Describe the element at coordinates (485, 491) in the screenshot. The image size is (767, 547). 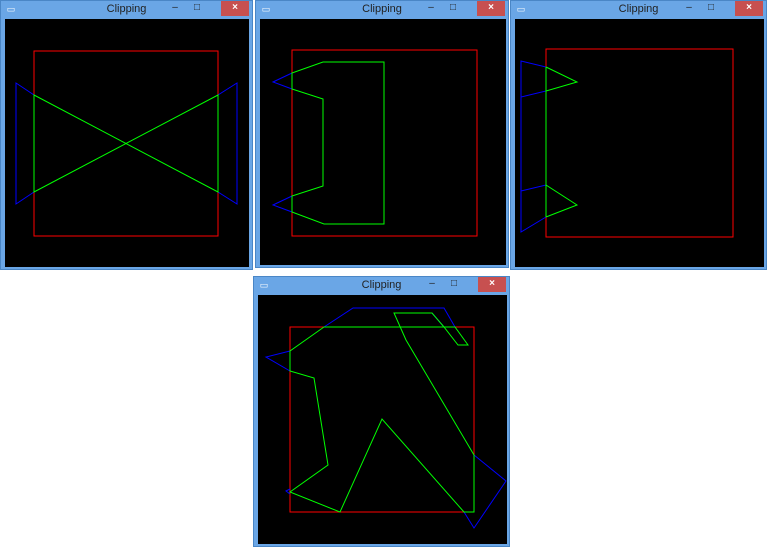
I see `original-polygon-bottom` at that location.